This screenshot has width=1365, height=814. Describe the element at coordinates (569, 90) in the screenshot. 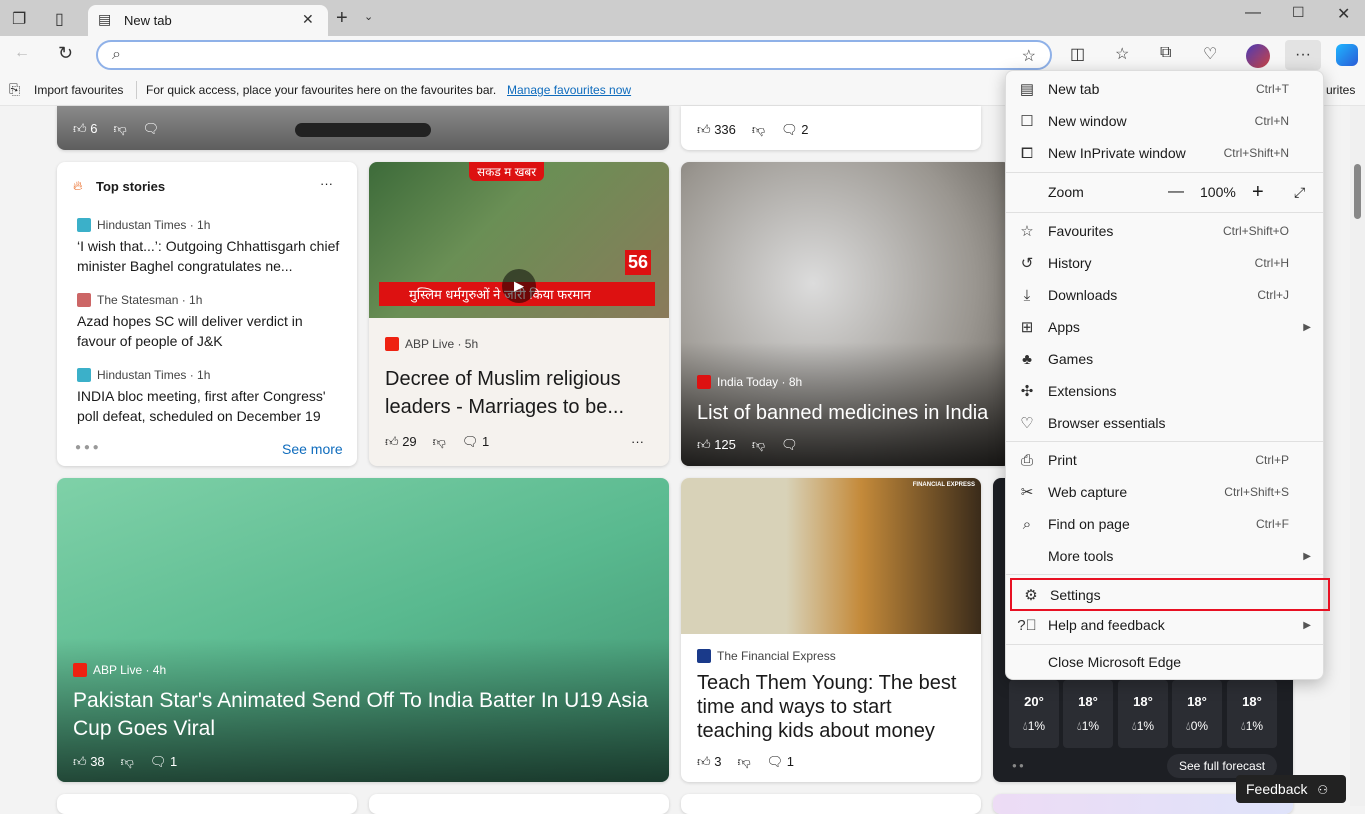

I see `manage-favourites-link: Manage favourites now` at that location.